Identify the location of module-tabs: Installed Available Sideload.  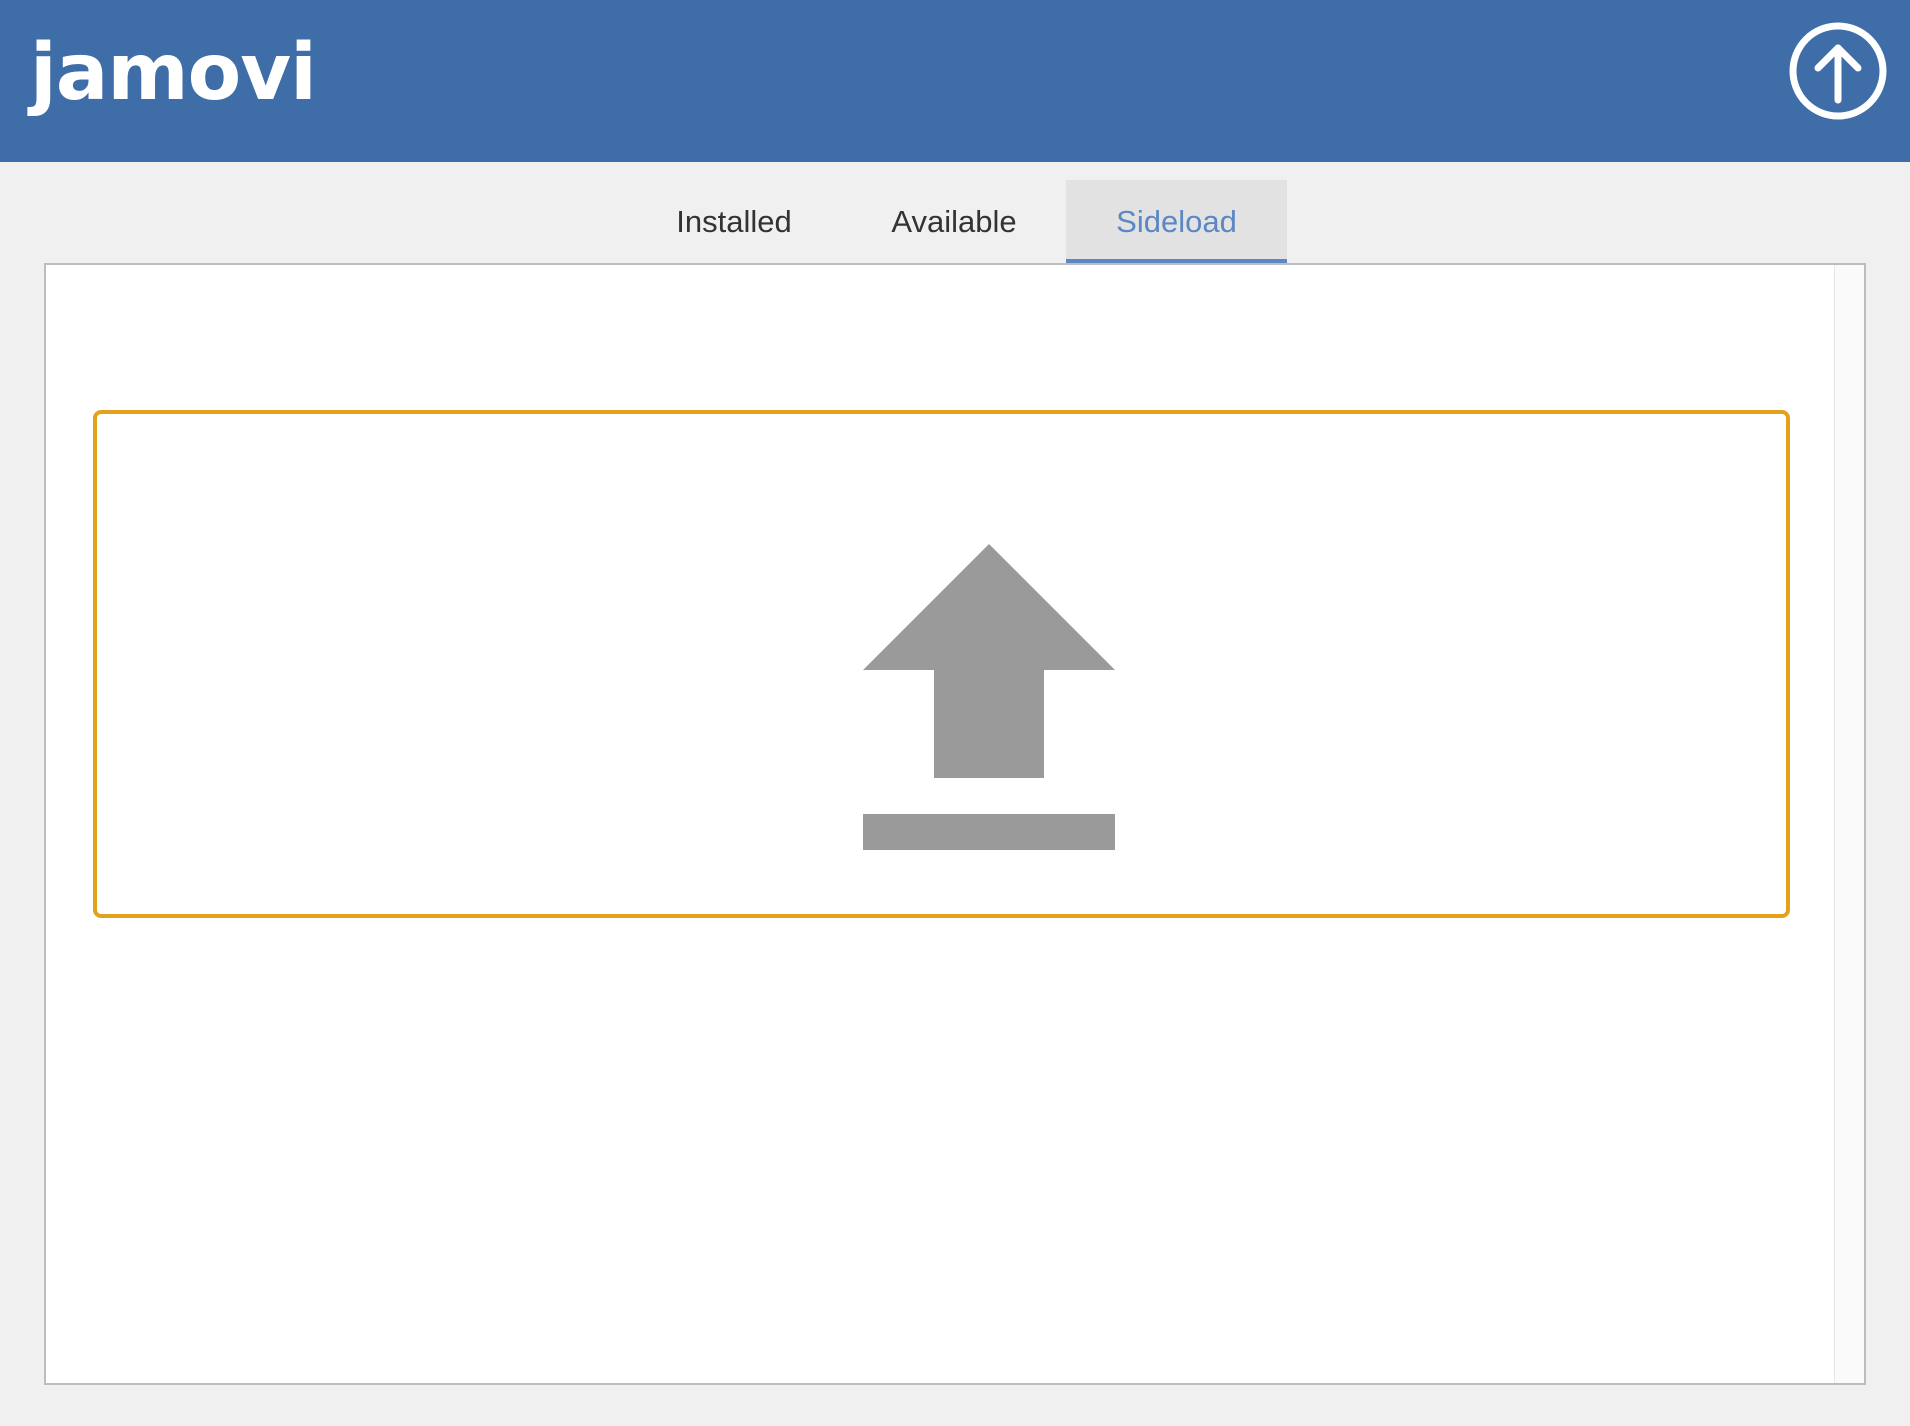
(955, 221).